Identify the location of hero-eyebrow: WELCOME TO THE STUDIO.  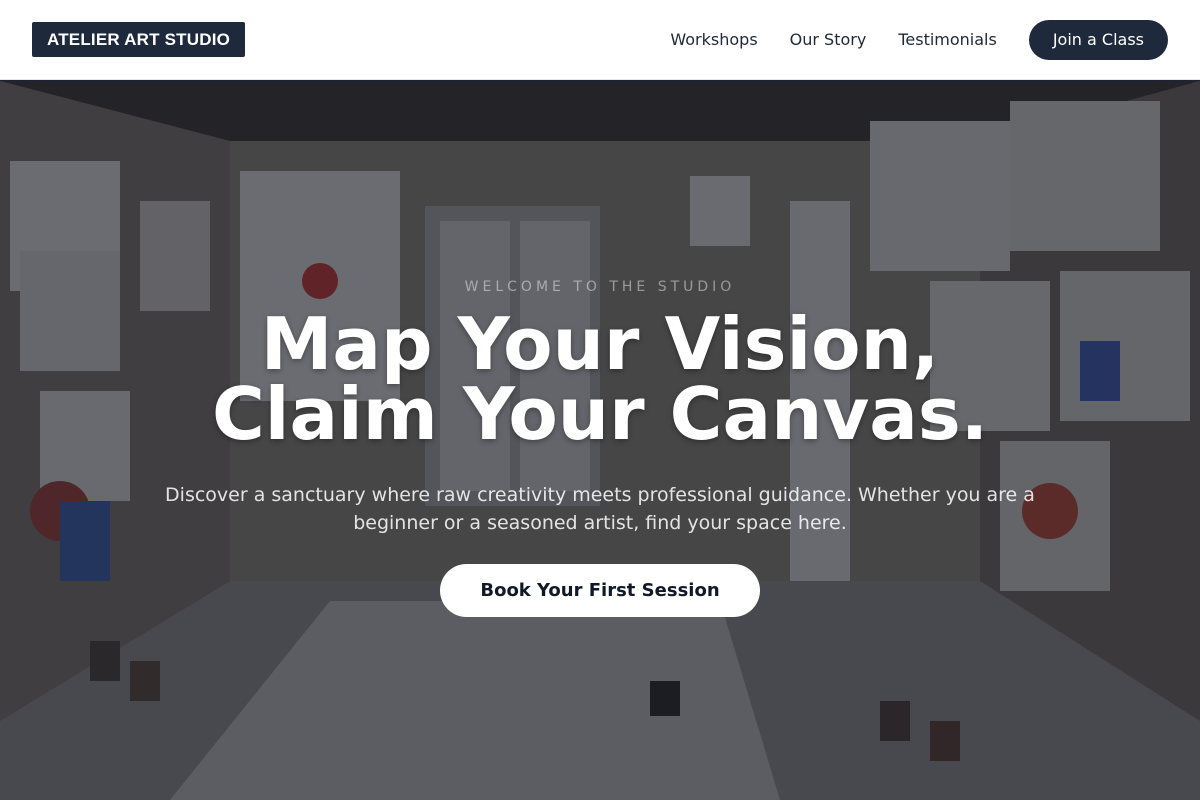
(600, 287).